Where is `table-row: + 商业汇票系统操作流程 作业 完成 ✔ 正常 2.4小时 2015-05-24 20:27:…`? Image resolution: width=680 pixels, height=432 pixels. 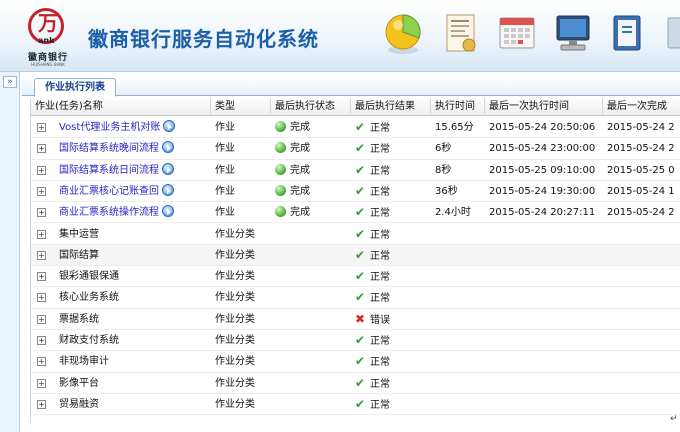
table-row: + 商业汇票系统操作流程 作业 完成 ✔ 正常 2.4小时 2015-05-24 20:27:… is located at coordinates (355, 213).